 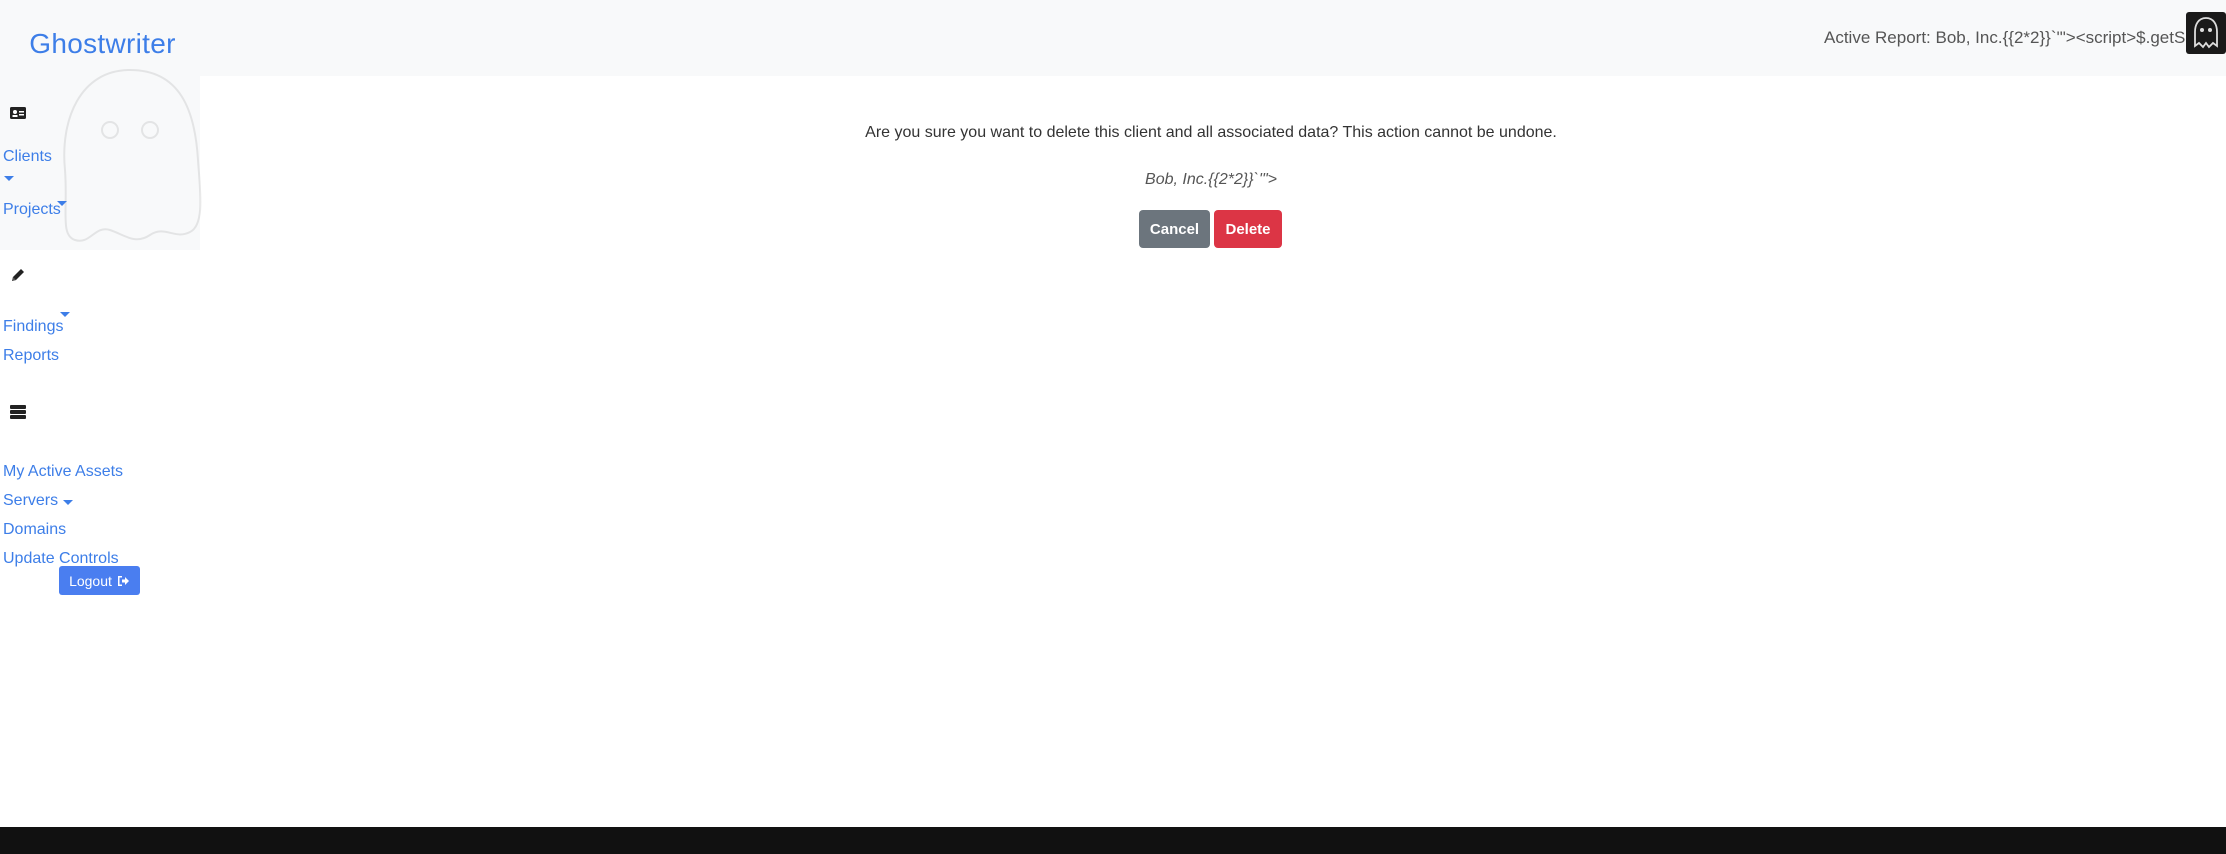 What do you see at coordinates (32, 210) in the screenshot?
I see `sidebar-item-projects: Projects` at bounding box center [32, 210].